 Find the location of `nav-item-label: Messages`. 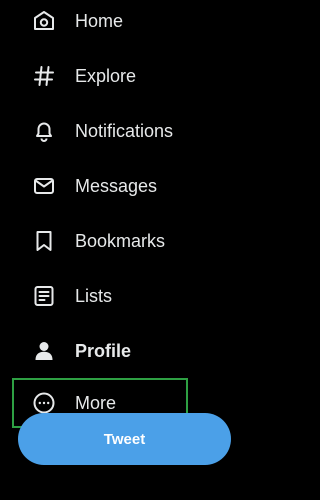

nav-item-label: Messages is located at coordinates (116, 186).